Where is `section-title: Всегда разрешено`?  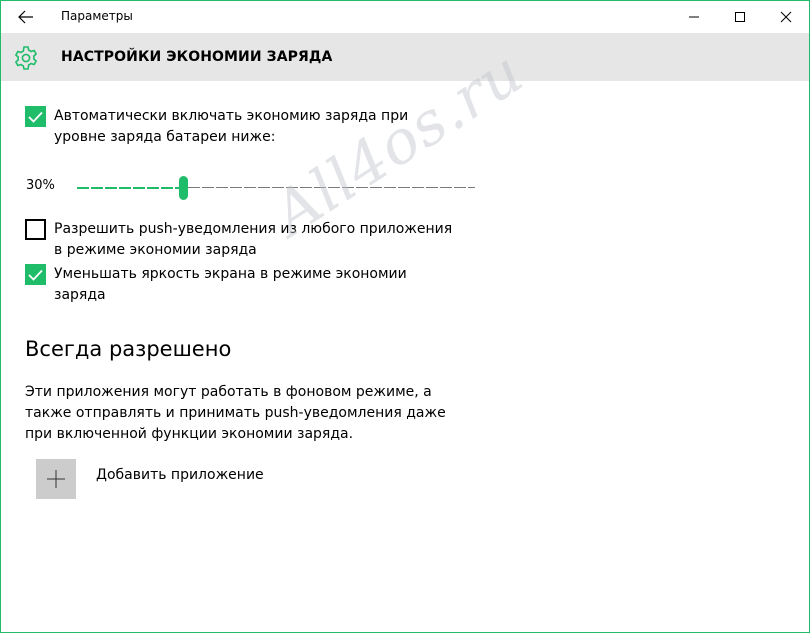 section-title: Всегда разрешено is located at coordinates (128, 349).